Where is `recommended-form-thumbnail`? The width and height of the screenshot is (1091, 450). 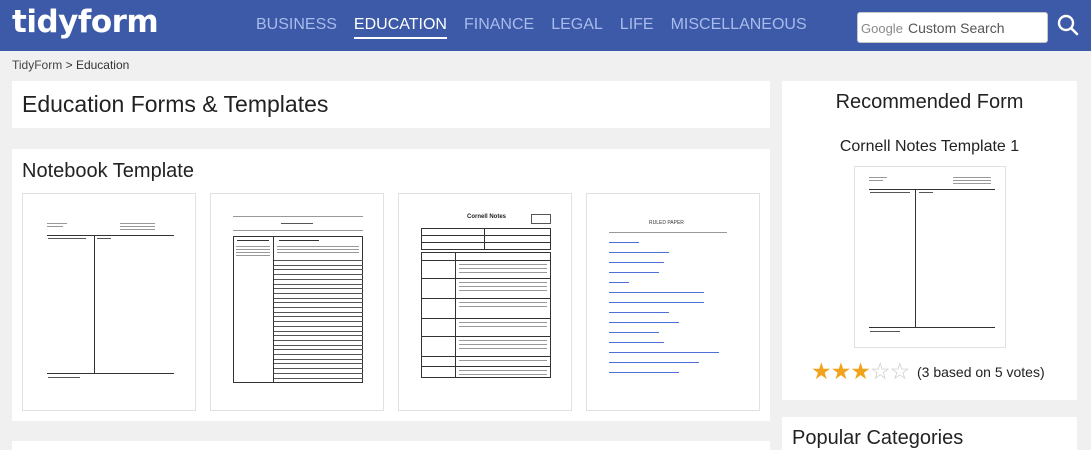
recommended-form-thumbnail is located at coordinates (930, 257).